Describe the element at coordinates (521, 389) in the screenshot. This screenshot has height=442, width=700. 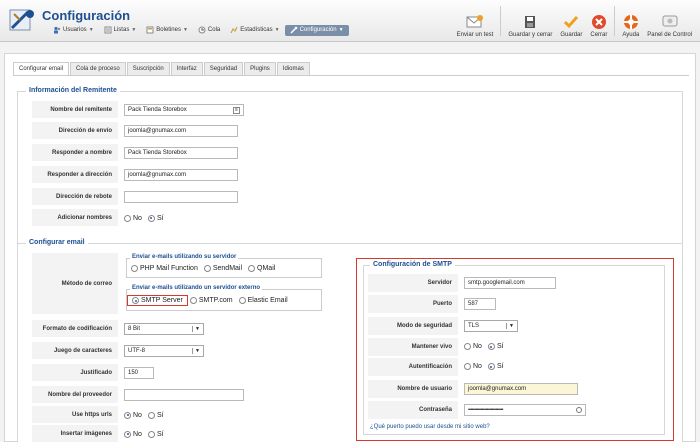
I see `username-input: joomla@gnumax.com` at that location.